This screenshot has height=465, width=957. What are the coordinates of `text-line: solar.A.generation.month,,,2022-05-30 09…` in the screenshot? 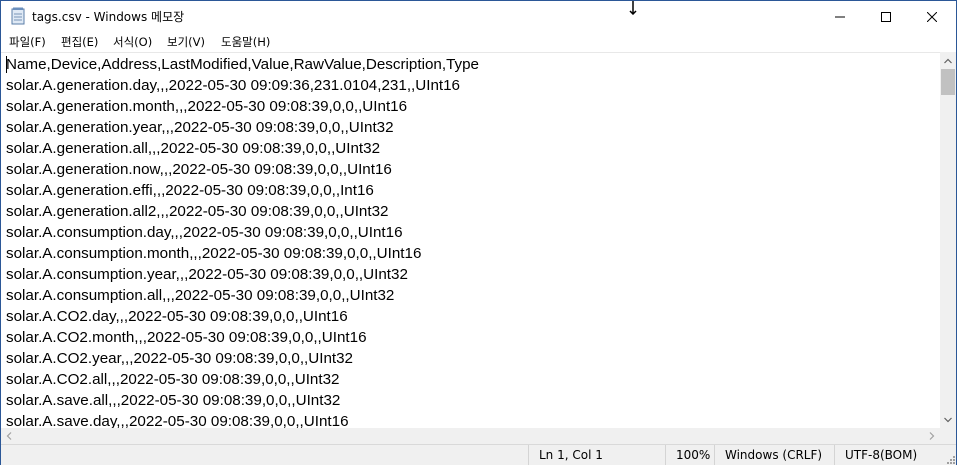 It's located at (207, 106).